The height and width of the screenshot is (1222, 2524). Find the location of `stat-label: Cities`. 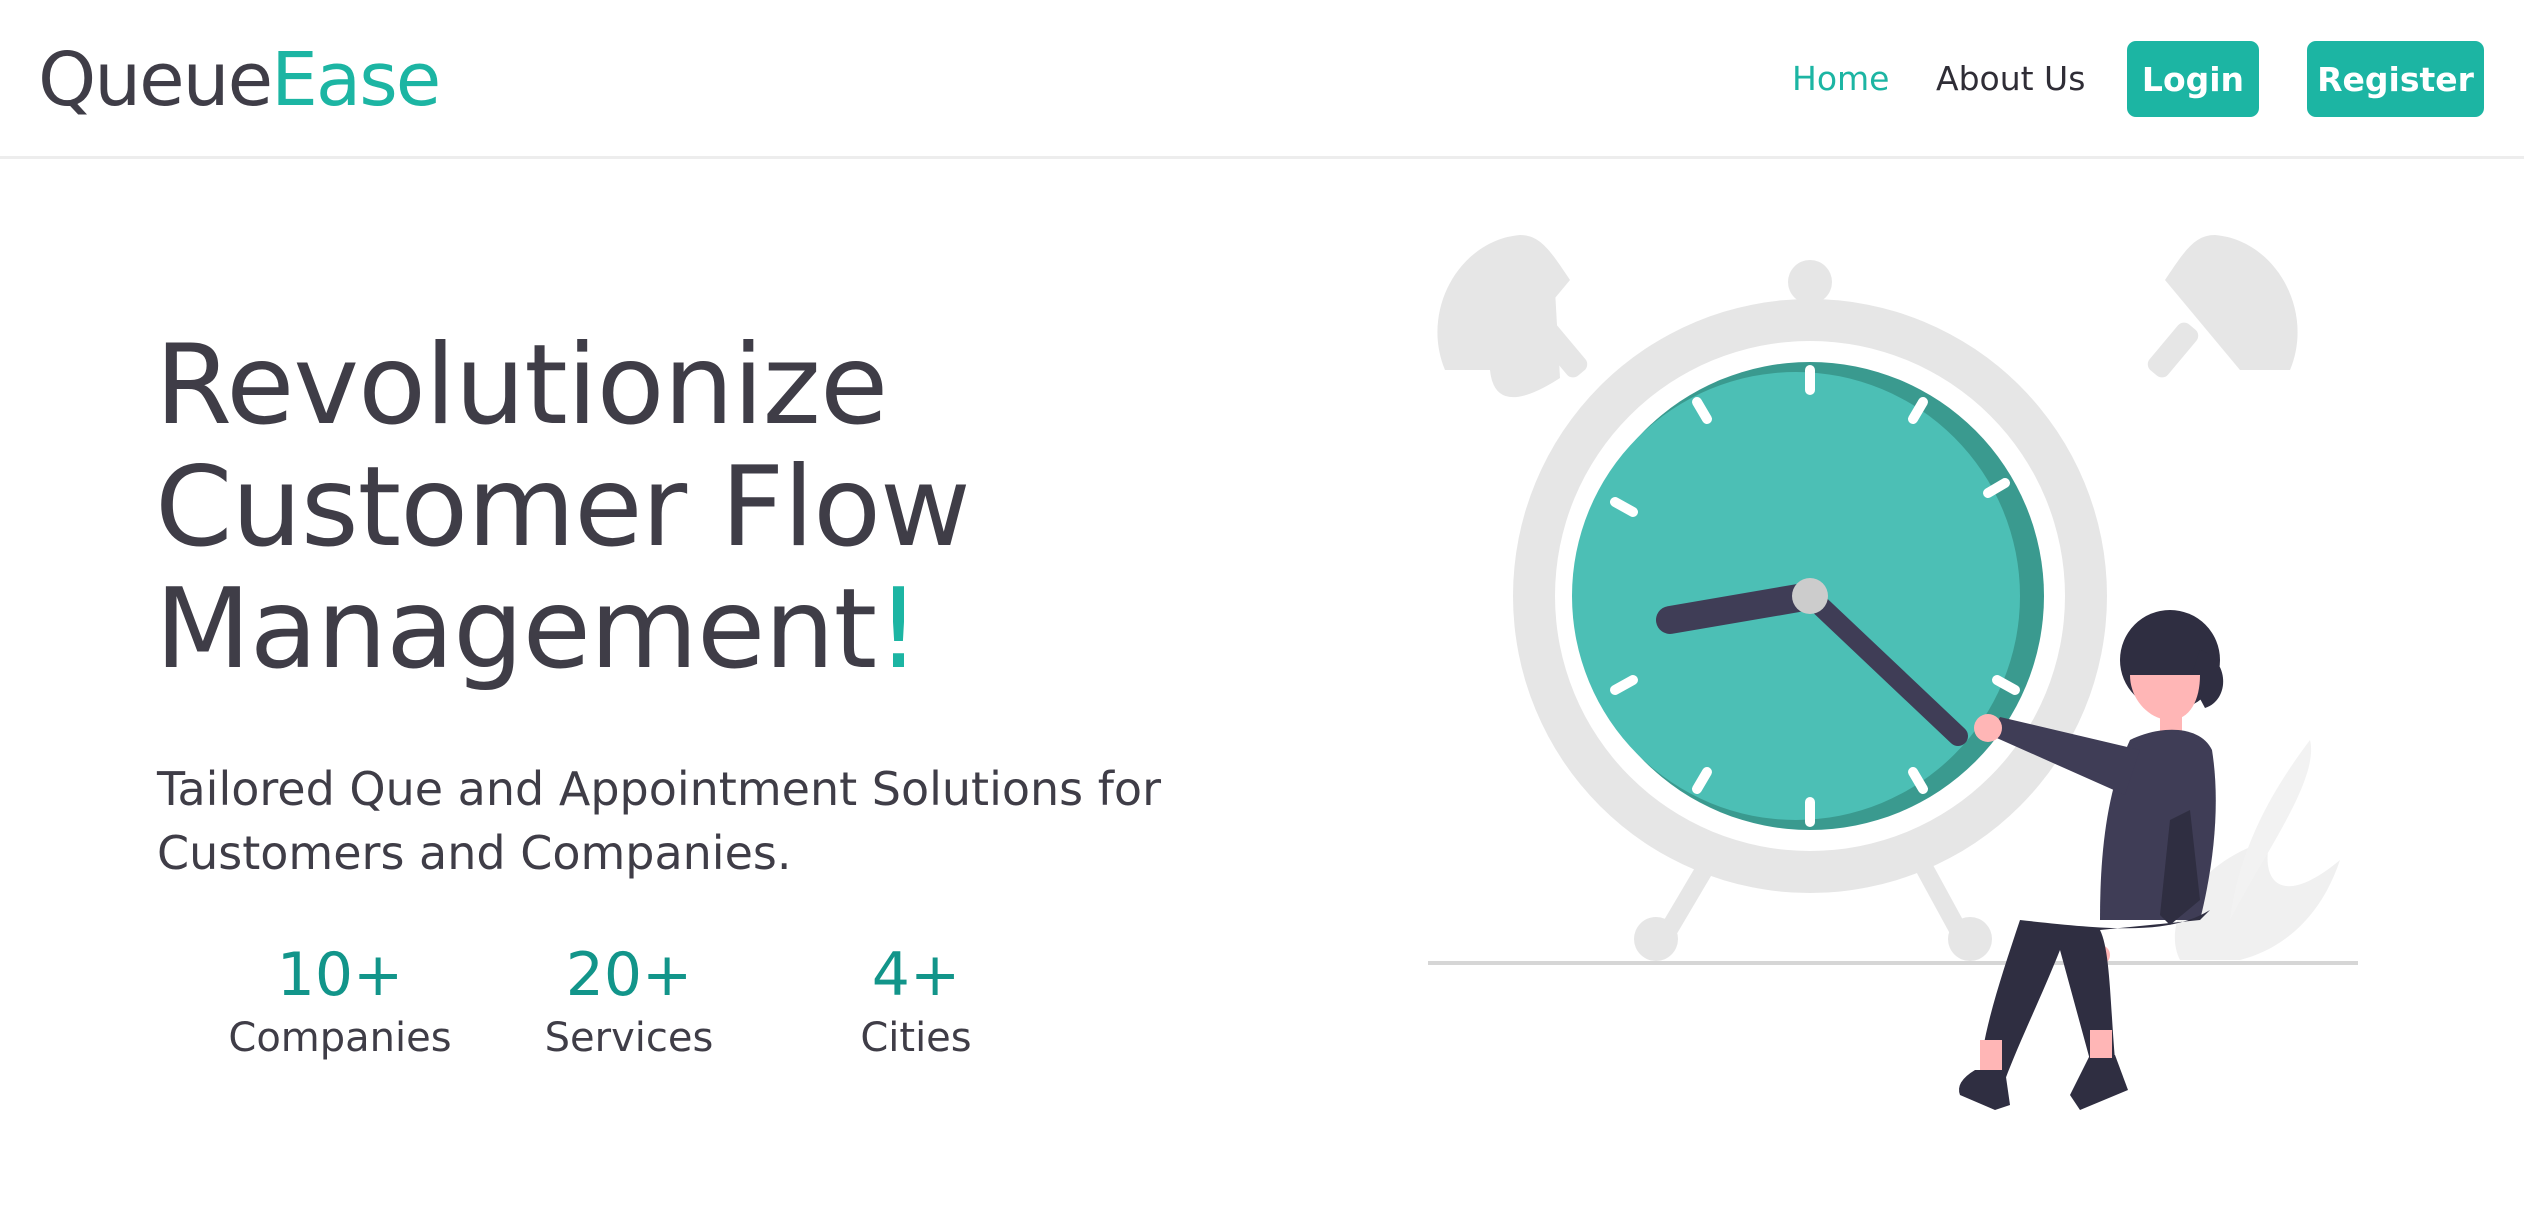

stat-label: Cities is located at coordinates (916, 1038).